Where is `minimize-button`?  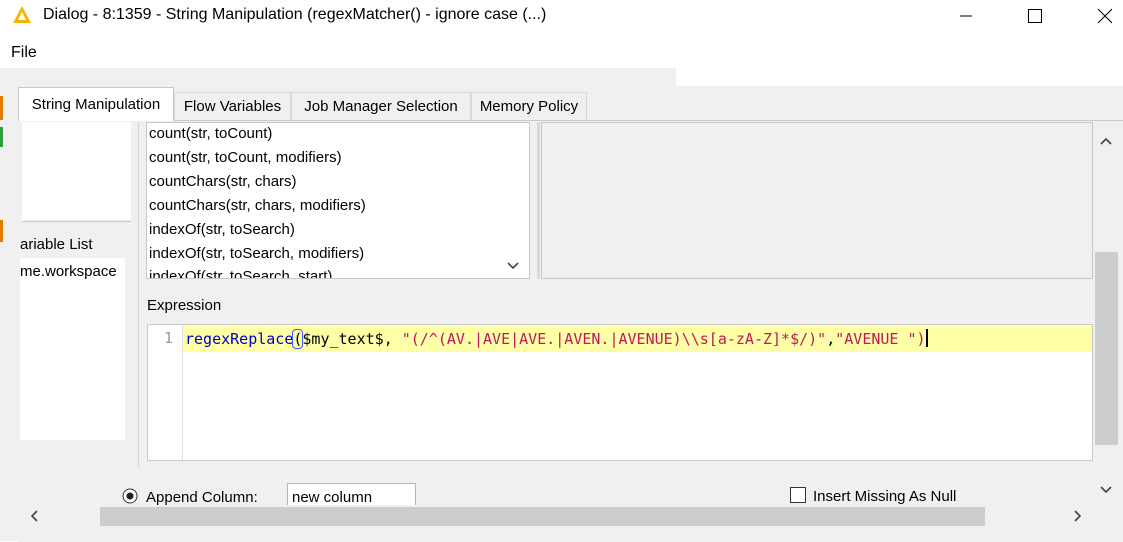 minimize-button is located at coordinates (966, 16).